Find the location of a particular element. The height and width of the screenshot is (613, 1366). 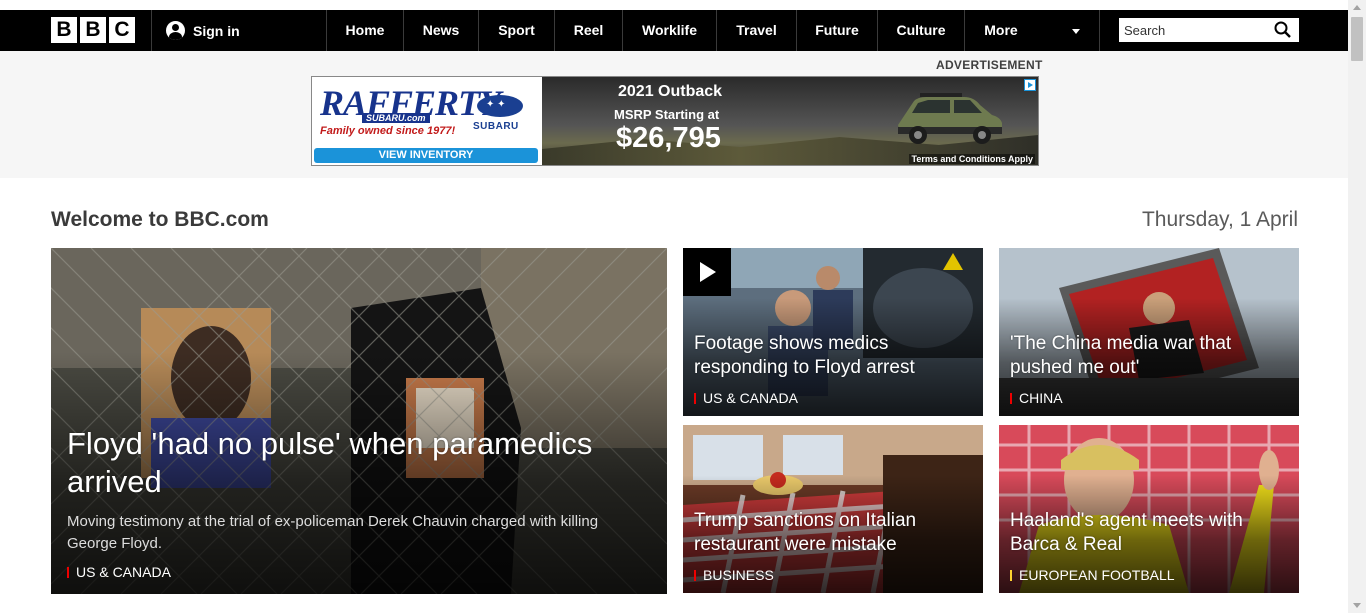

search-icon is located at coordinates (1282, 29).